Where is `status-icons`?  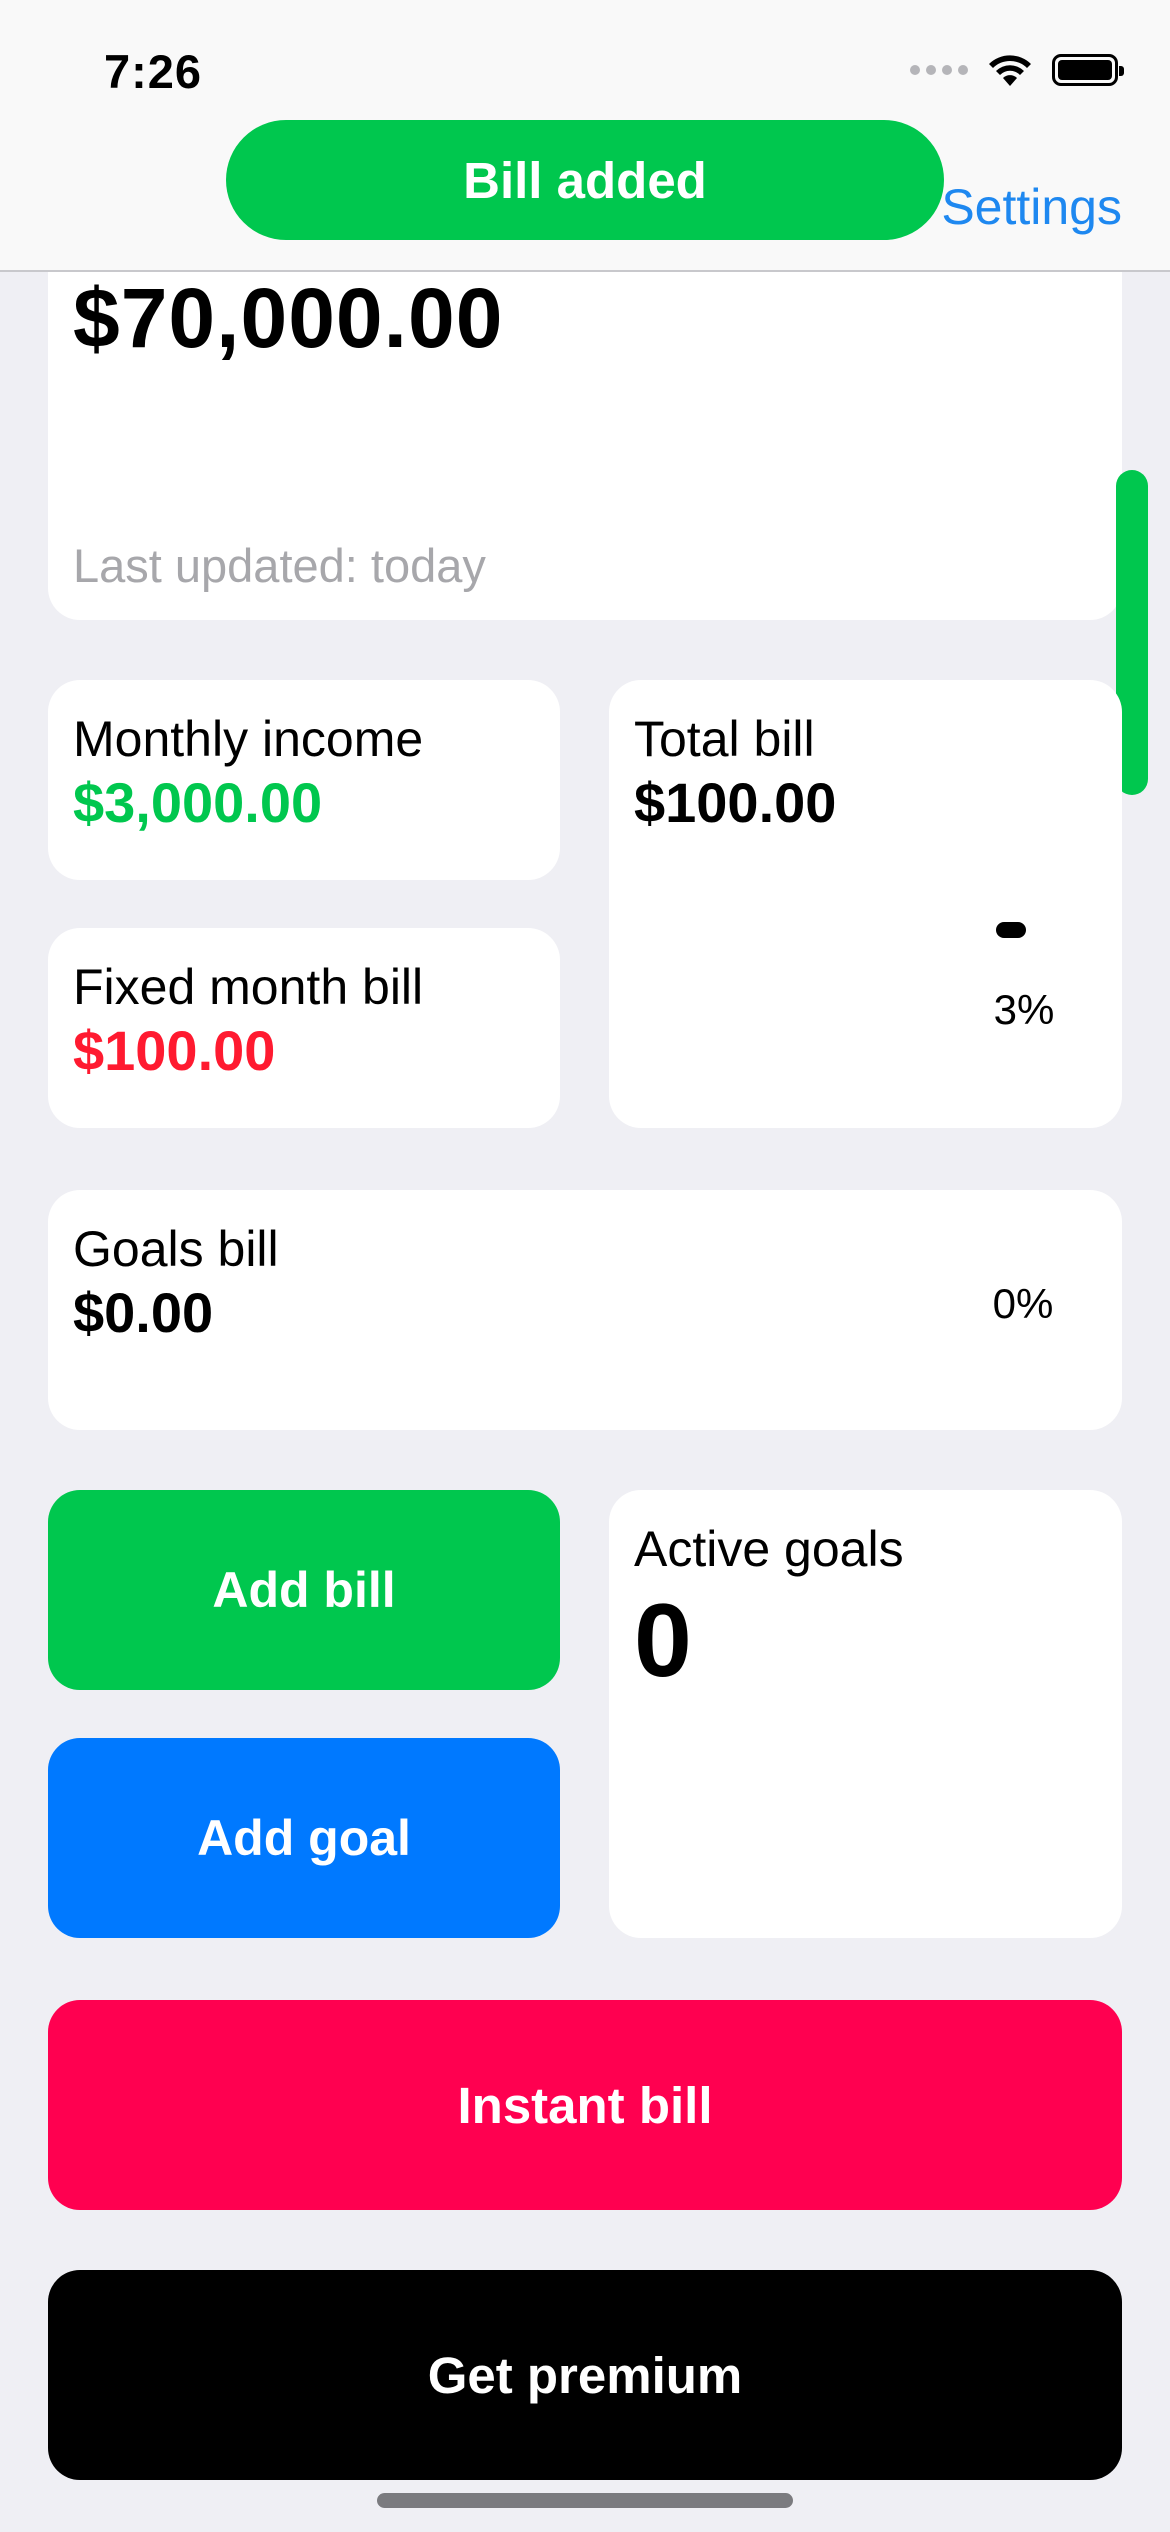 status-icons is located at coordinates (1017, 70).